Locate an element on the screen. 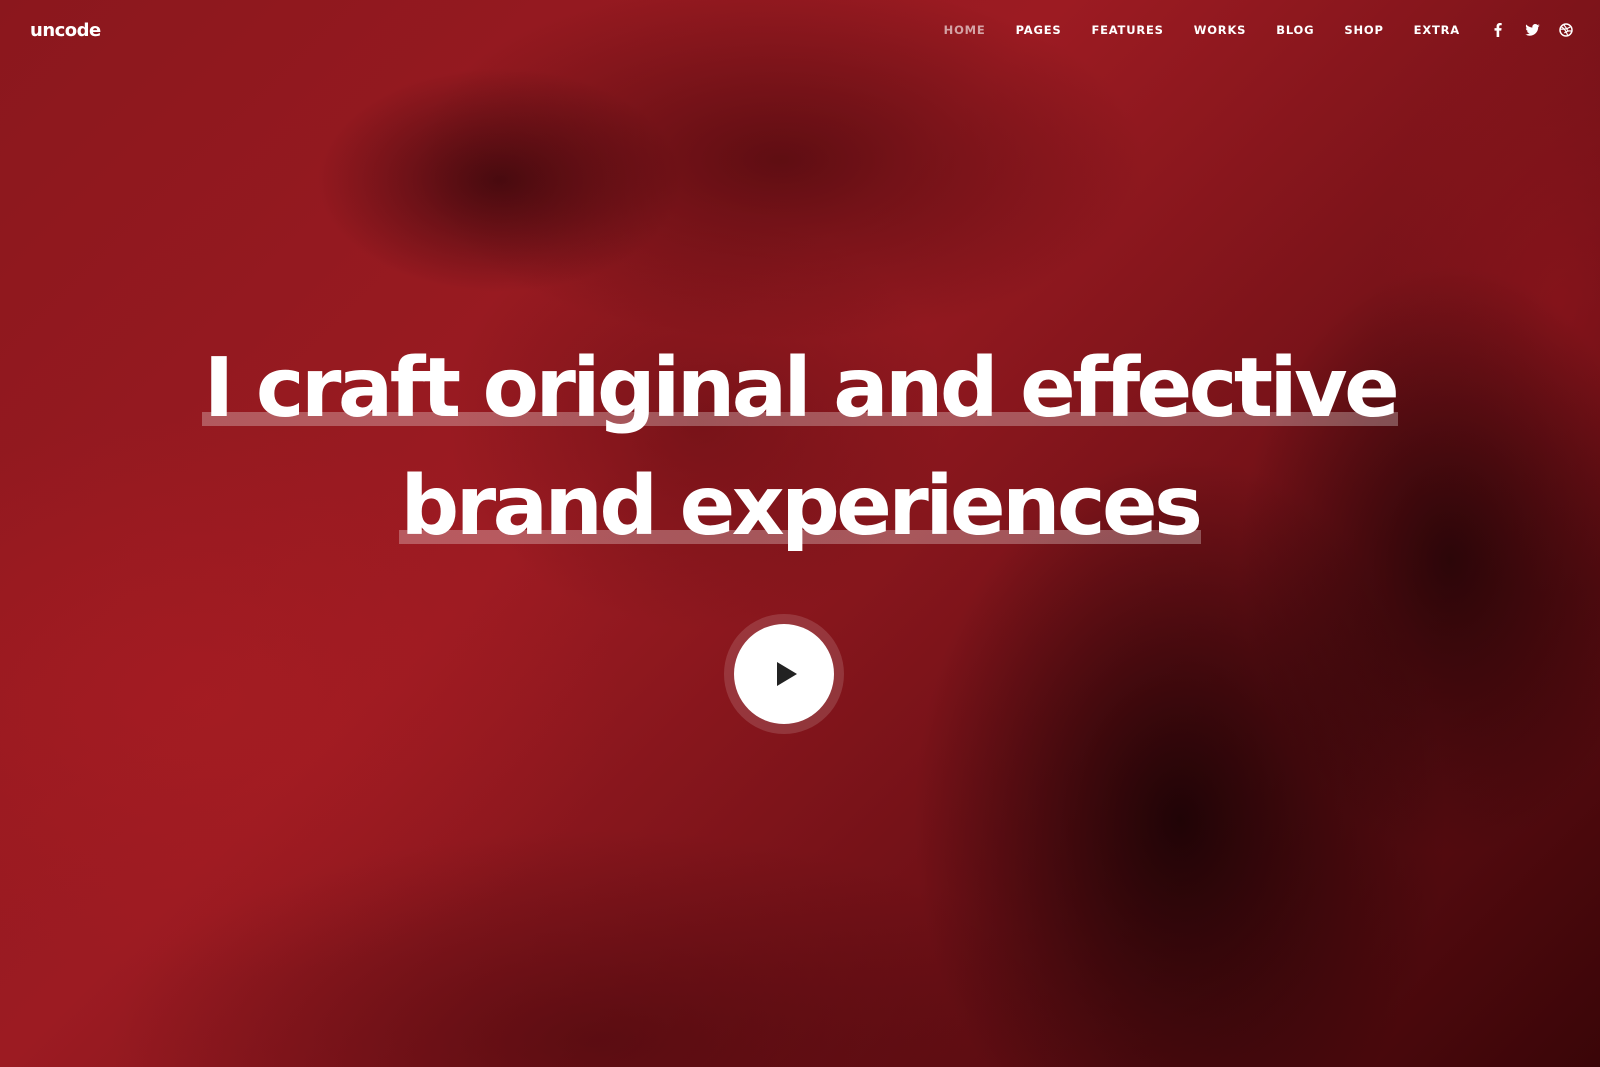 The width and height of the screenshot is (1600, 1067). play-button-circle is located at coordinates (784, 674).